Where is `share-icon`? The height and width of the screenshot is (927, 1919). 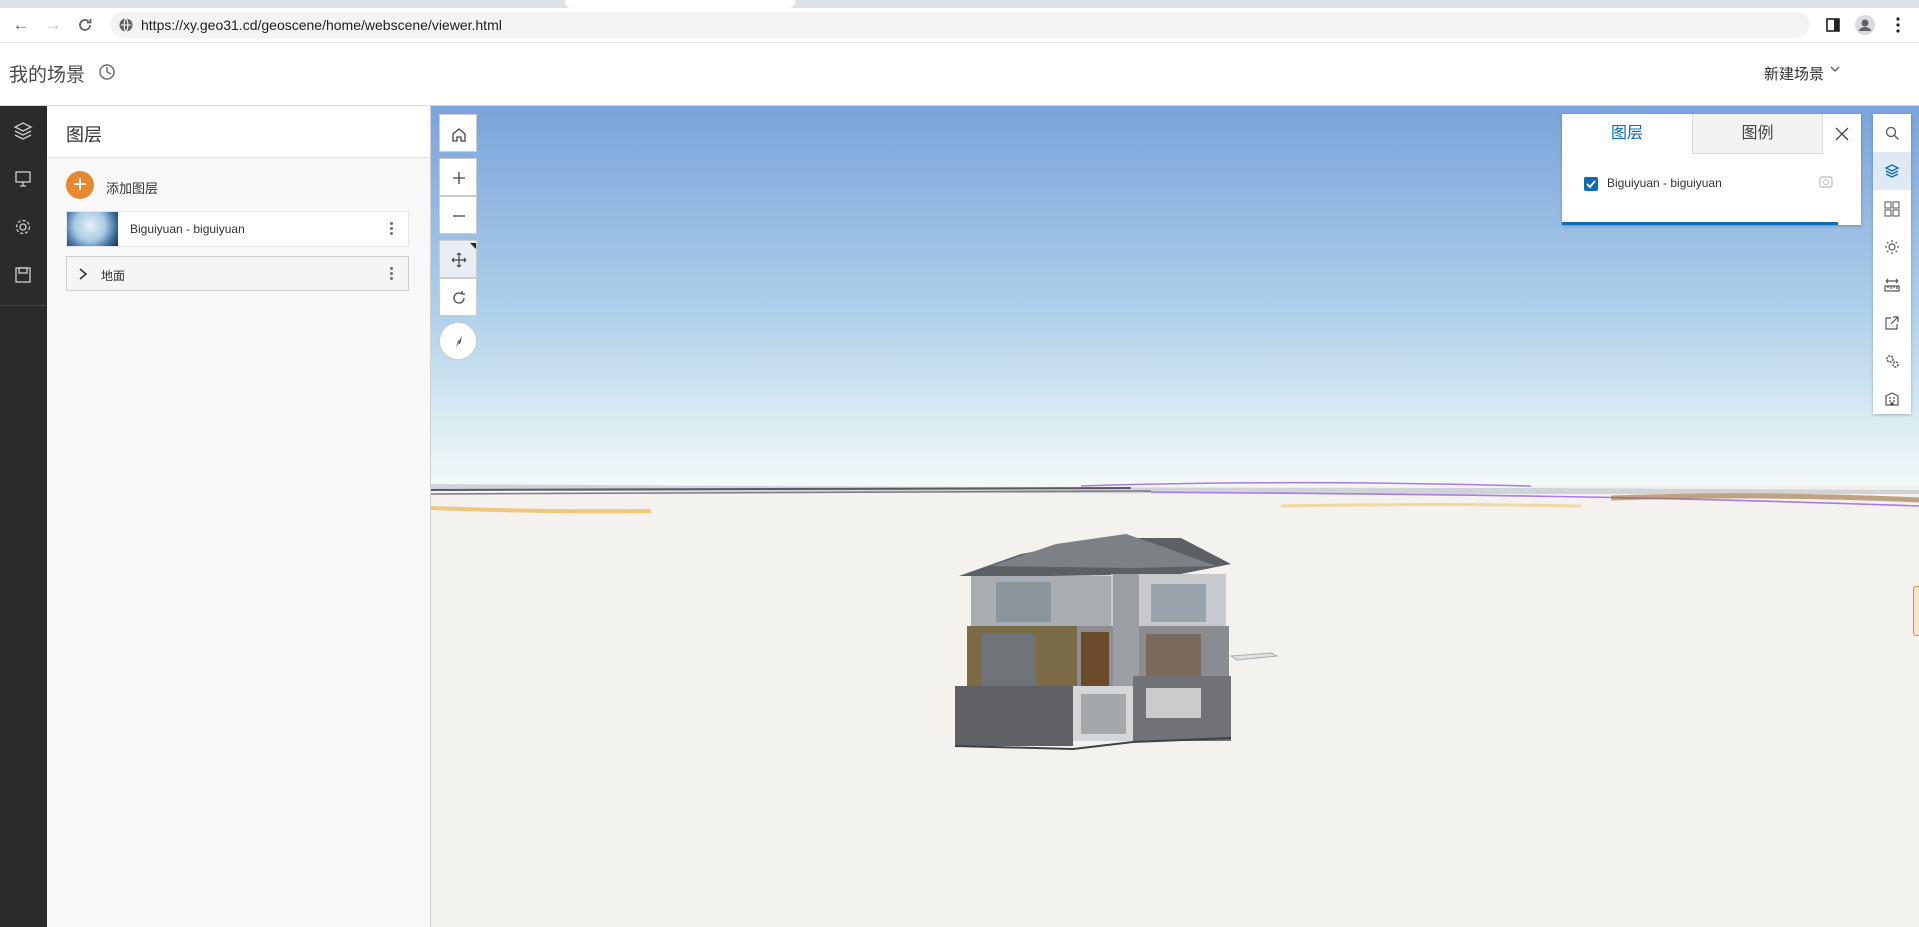 share-icon is located at coordinates (1892, 323).